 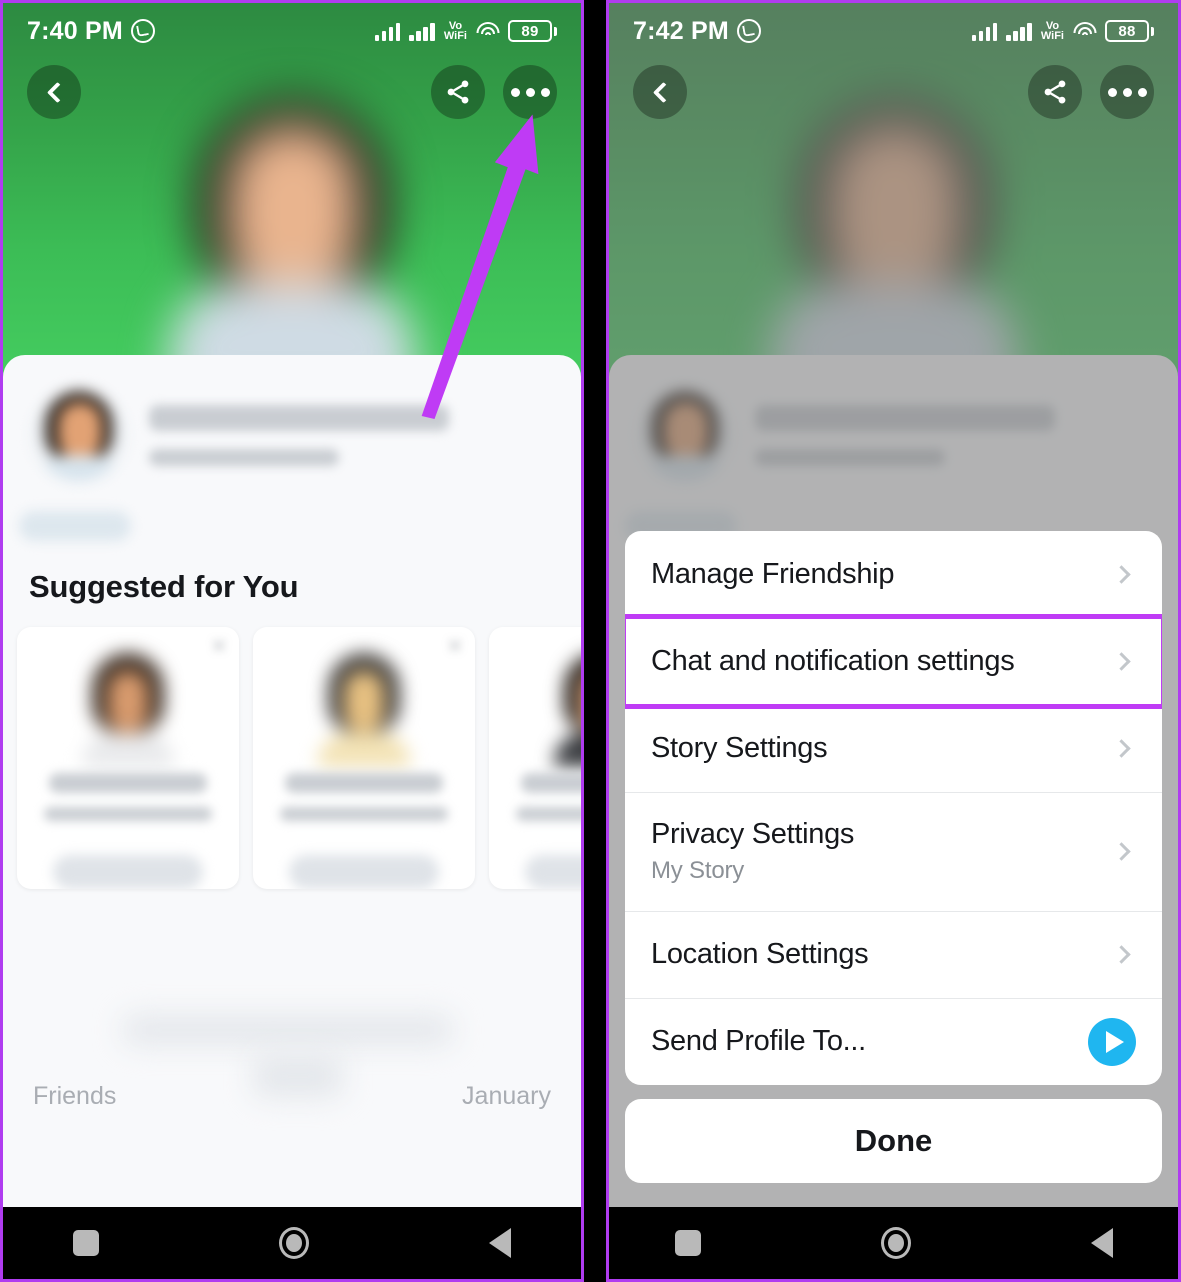 I want to click on profile-name-block, so click(x=350, y=435).